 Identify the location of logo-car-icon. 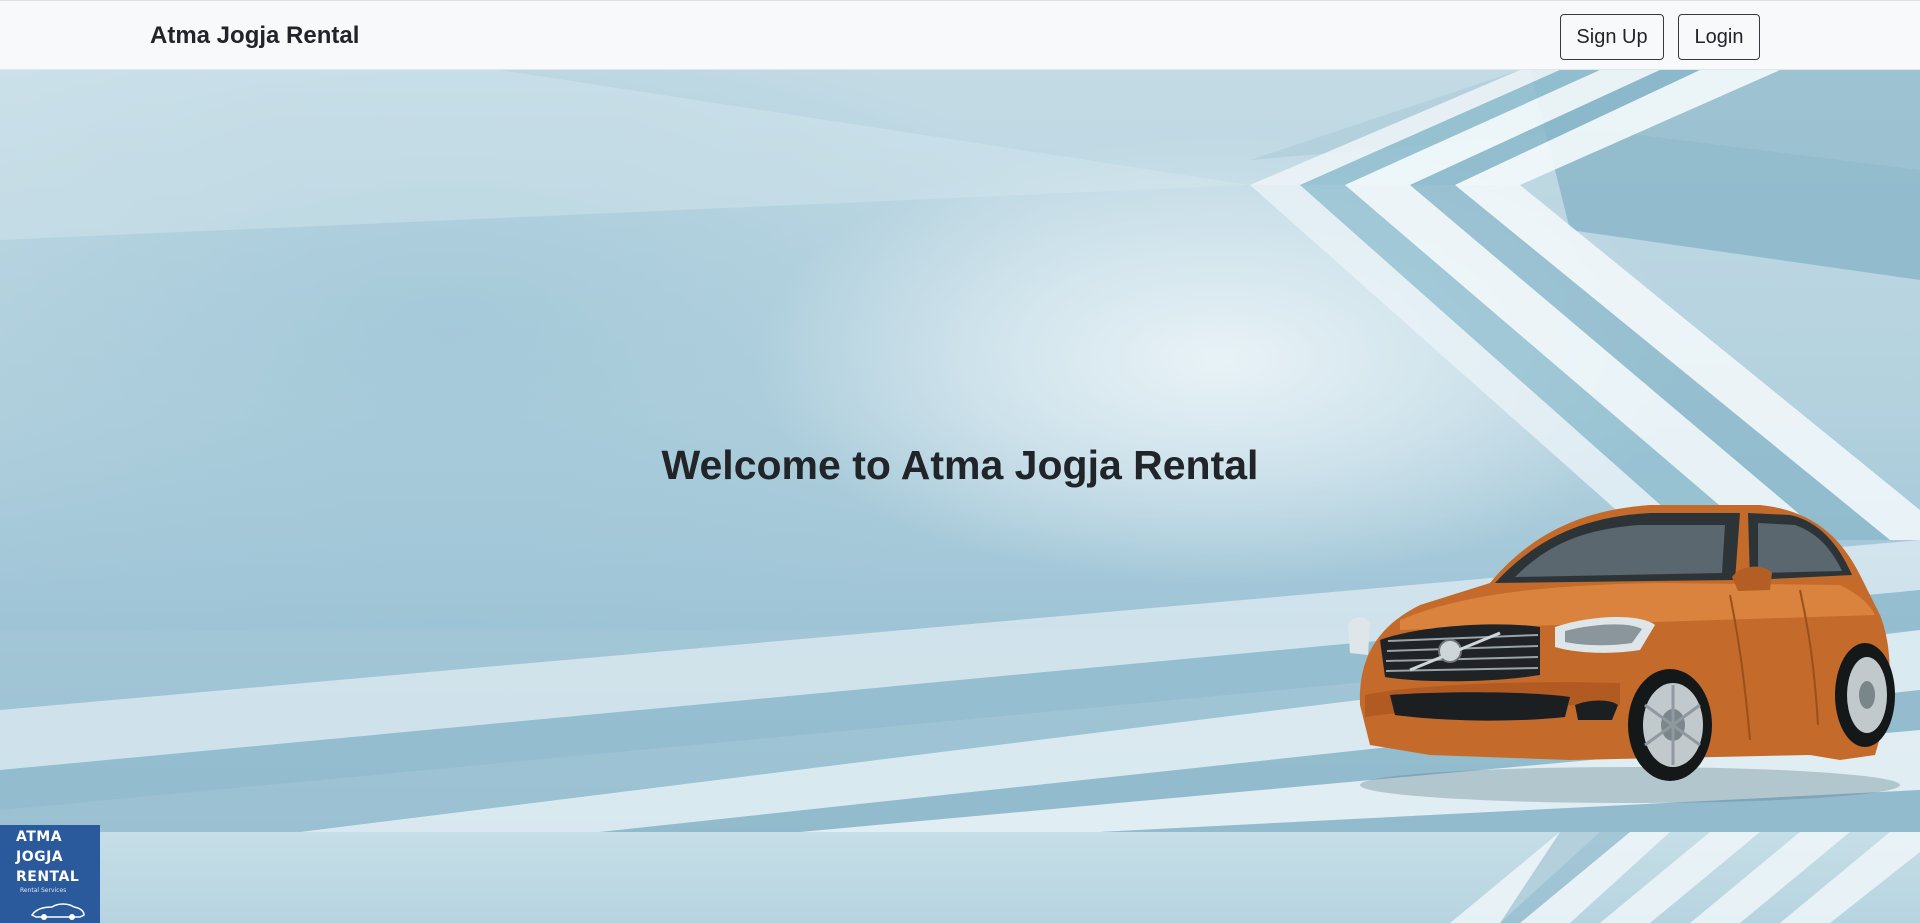
(57, 911).